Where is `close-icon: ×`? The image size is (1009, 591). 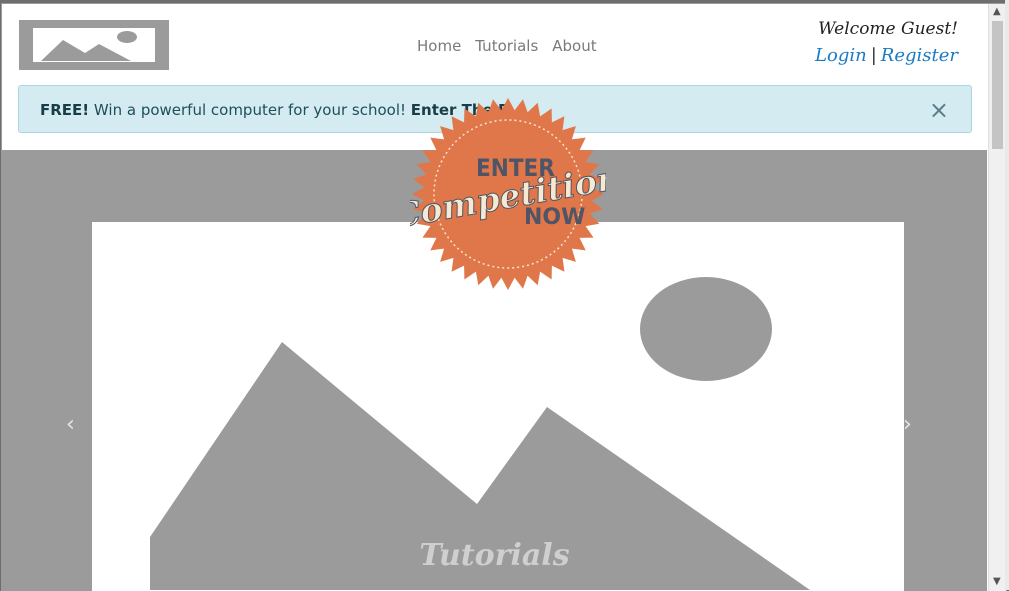 close-icon: × is located at coordinates (939, 110).